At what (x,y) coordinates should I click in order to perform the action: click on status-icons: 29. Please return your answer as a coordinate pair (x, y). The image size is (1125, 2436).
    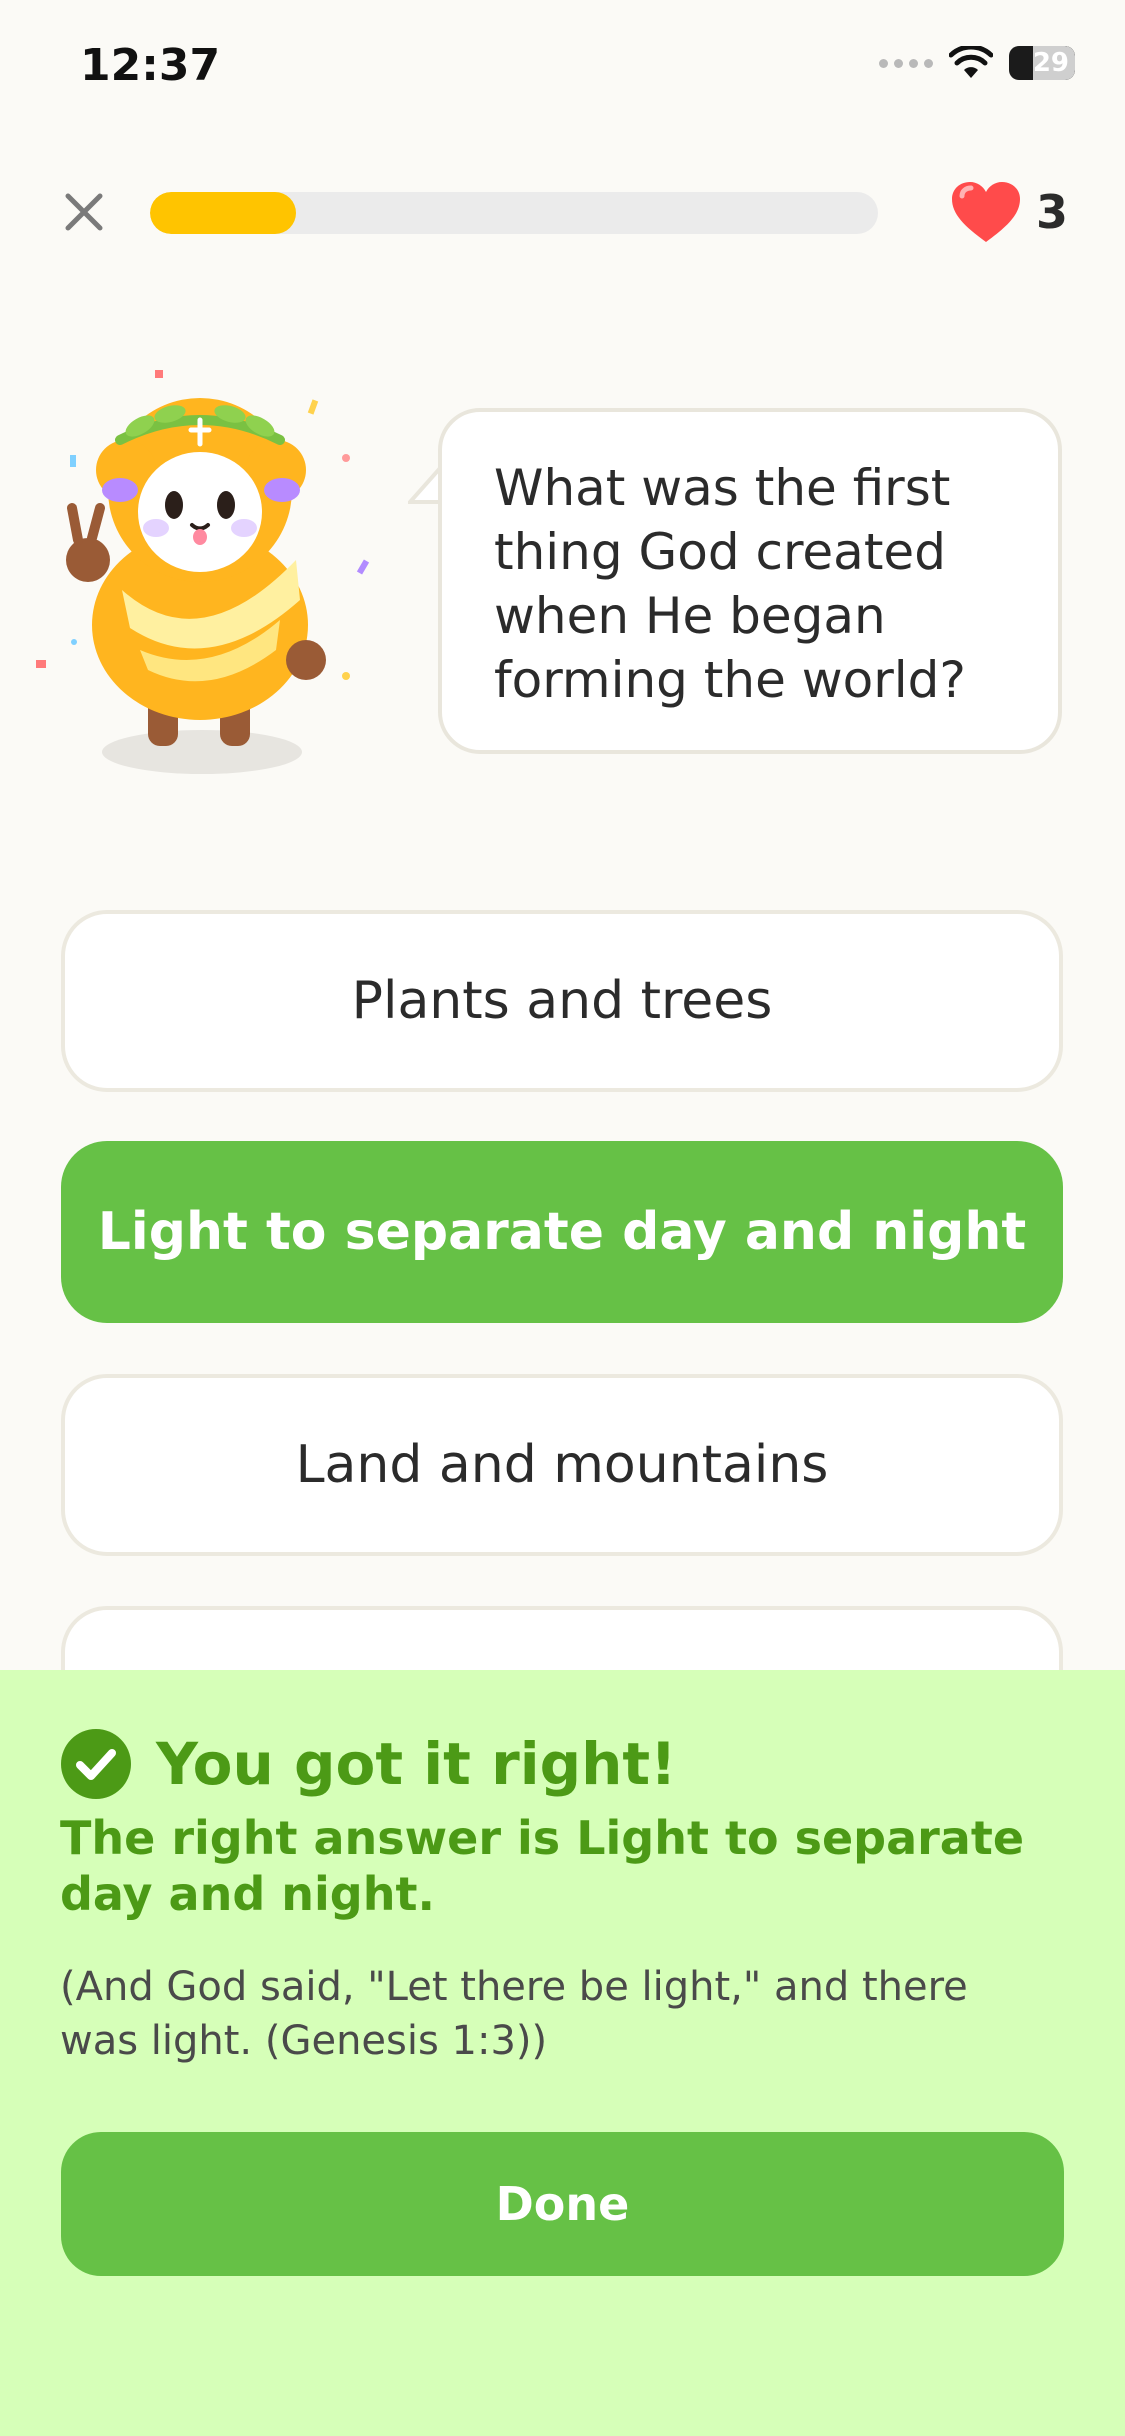
    Looking at the image, I should click on (977, 63).